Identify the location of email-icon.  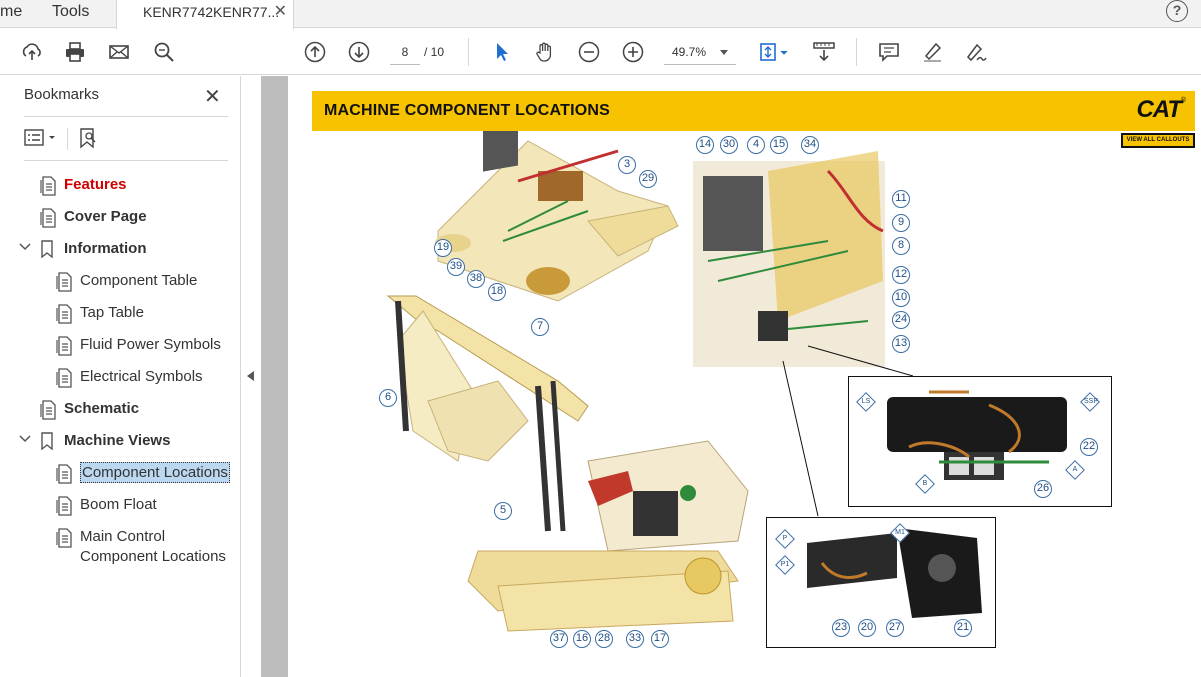
(119, 52).